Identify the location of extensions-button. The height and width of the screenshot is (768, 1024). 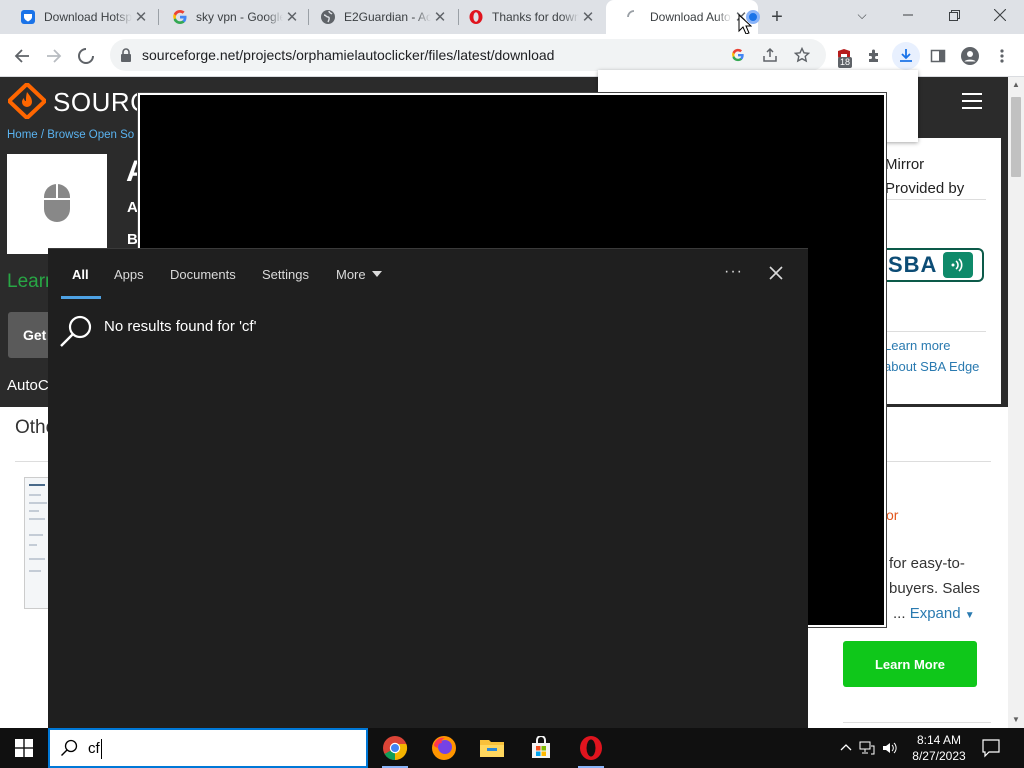
(874, 56).